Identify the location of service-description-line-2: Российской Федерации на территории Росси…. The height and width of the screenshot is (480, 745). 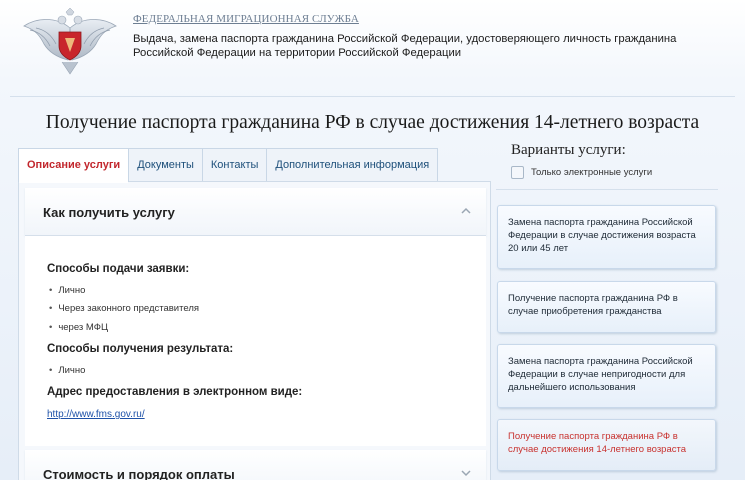
(297, 53).